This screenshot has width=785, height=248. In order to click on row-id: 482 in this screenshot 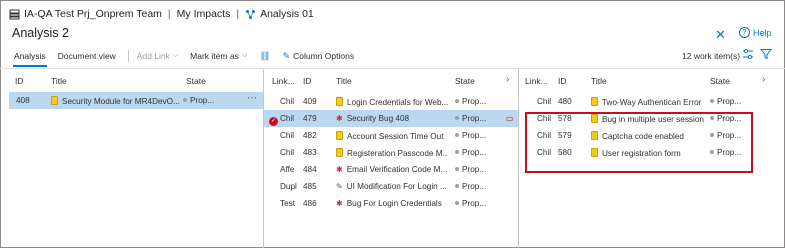, I will do `click(310, 135)`.